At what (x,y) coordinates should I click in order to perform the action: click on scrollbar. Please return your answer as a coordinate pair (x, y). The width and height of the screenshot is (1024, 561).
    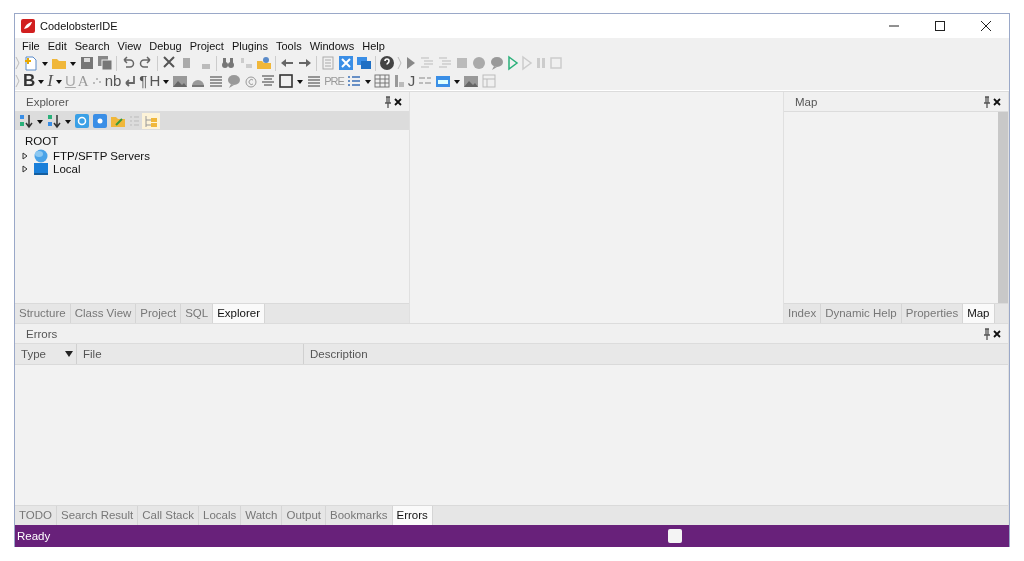
    Looking at the image, I should click on (1003, 207).